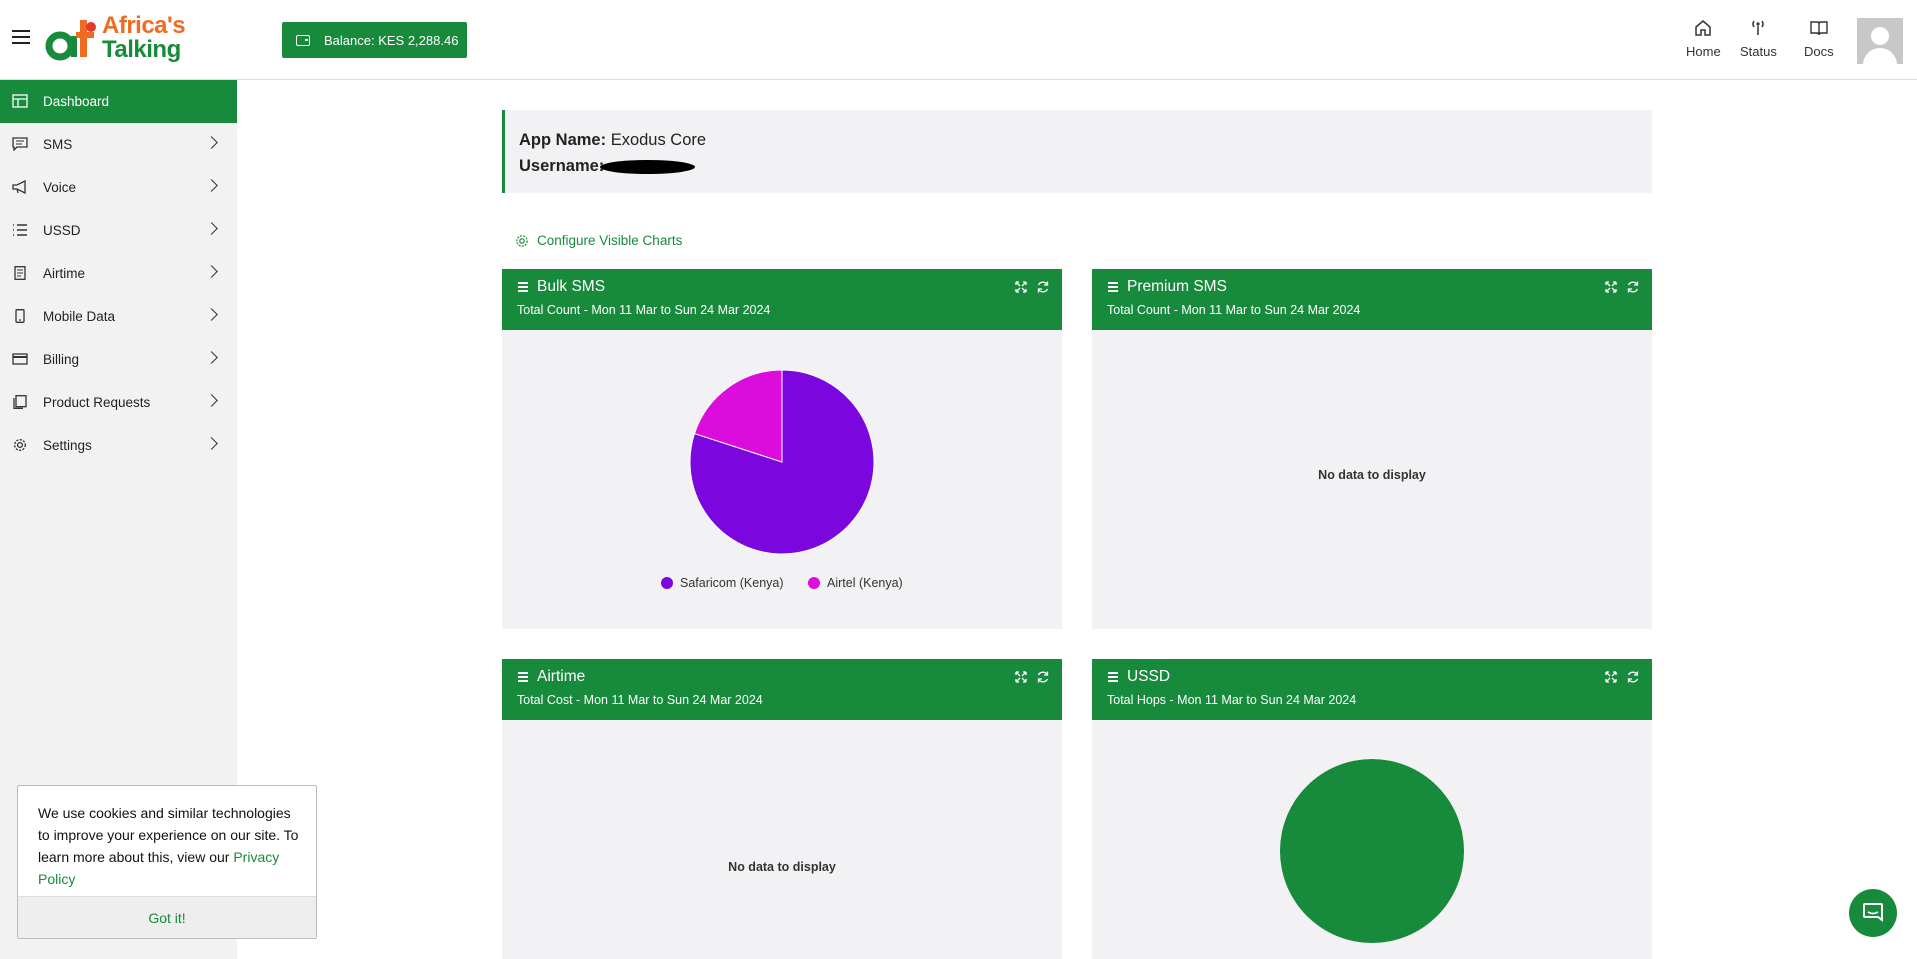 The width and height of the screenshot is (1917, 959). I want to click on logo-line-1: Africa's, so click(144, 25).